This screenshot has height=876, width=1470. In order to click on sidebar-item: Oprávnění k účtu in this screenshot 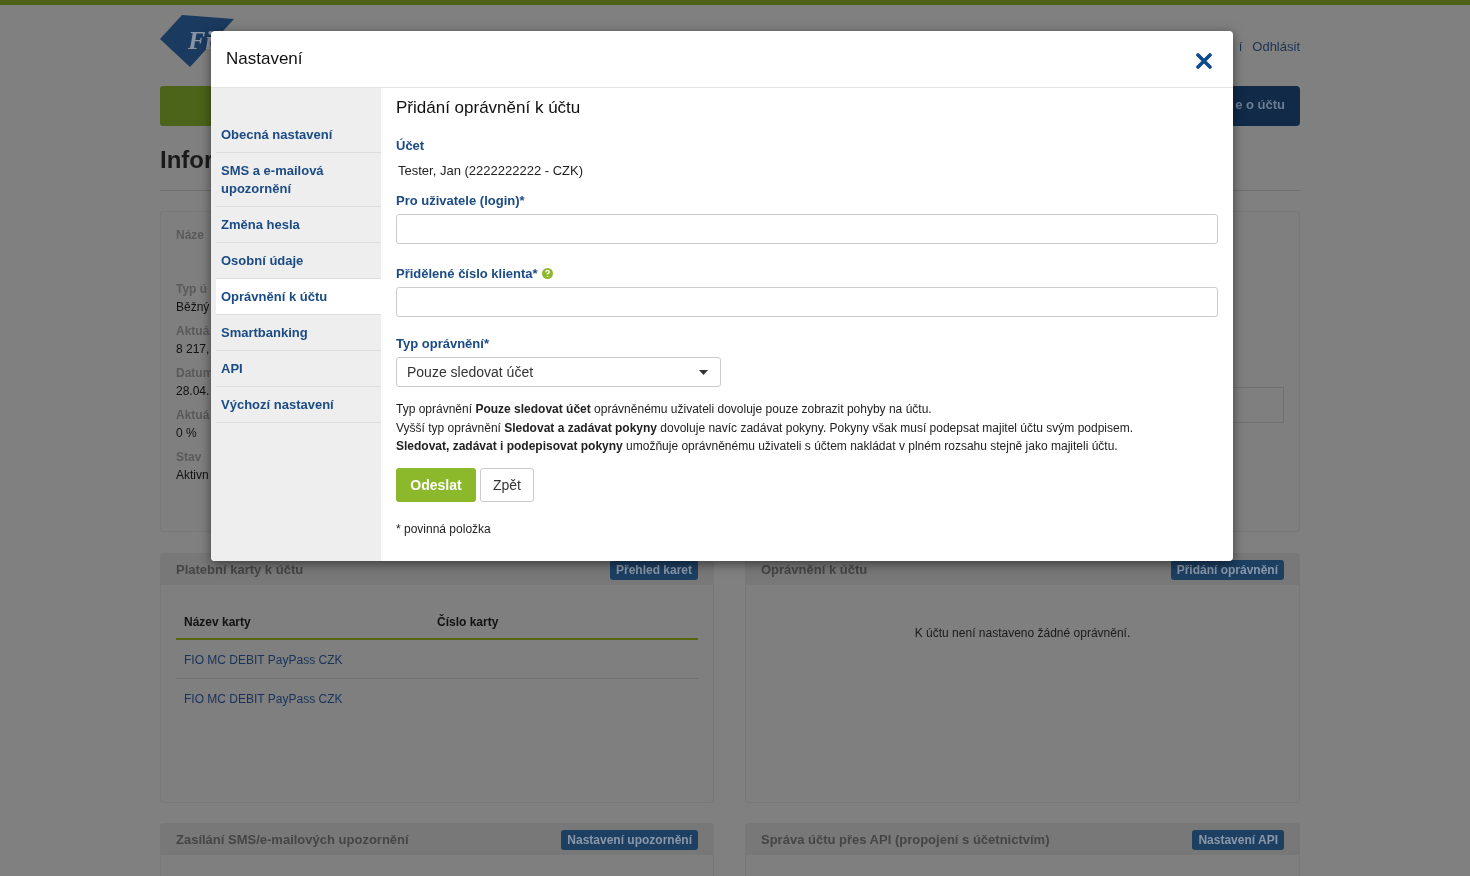, I will do `click(298, 297)`.